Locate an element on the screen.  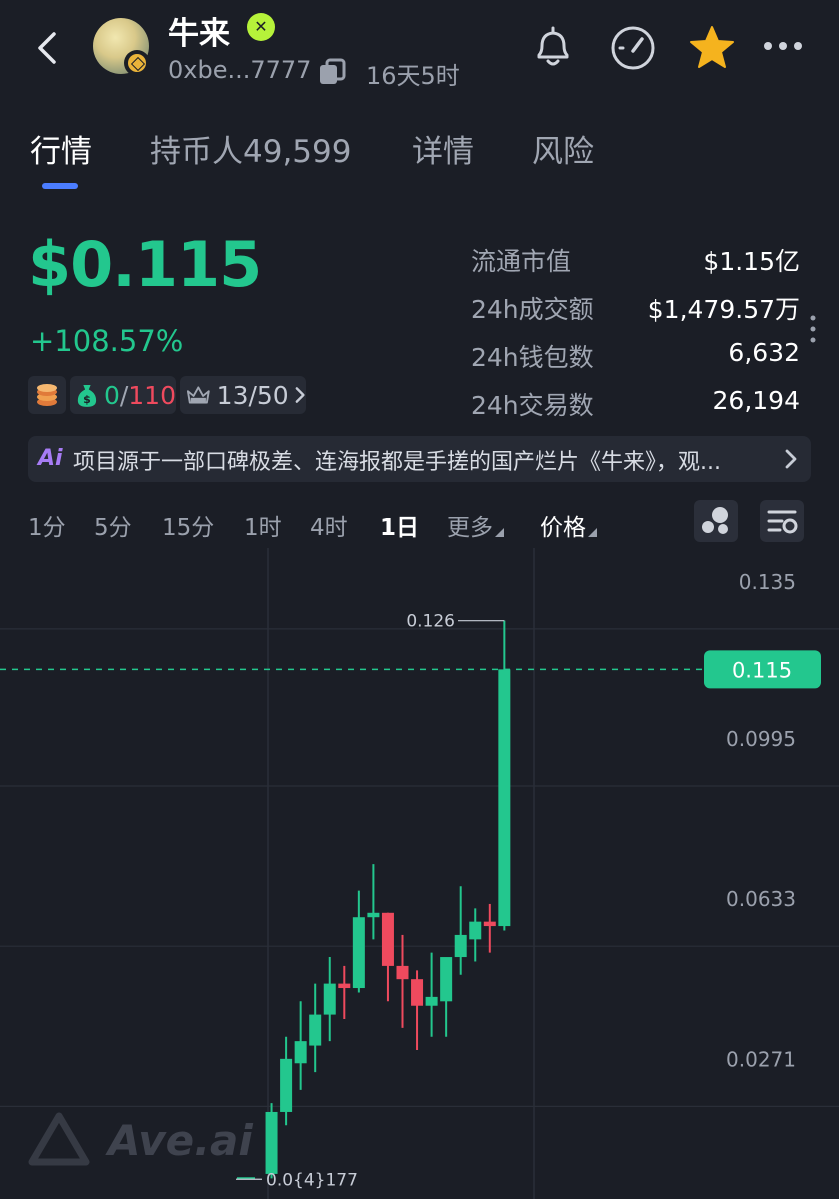
verified-icon: ✕ is located at coordinates (261, 27).